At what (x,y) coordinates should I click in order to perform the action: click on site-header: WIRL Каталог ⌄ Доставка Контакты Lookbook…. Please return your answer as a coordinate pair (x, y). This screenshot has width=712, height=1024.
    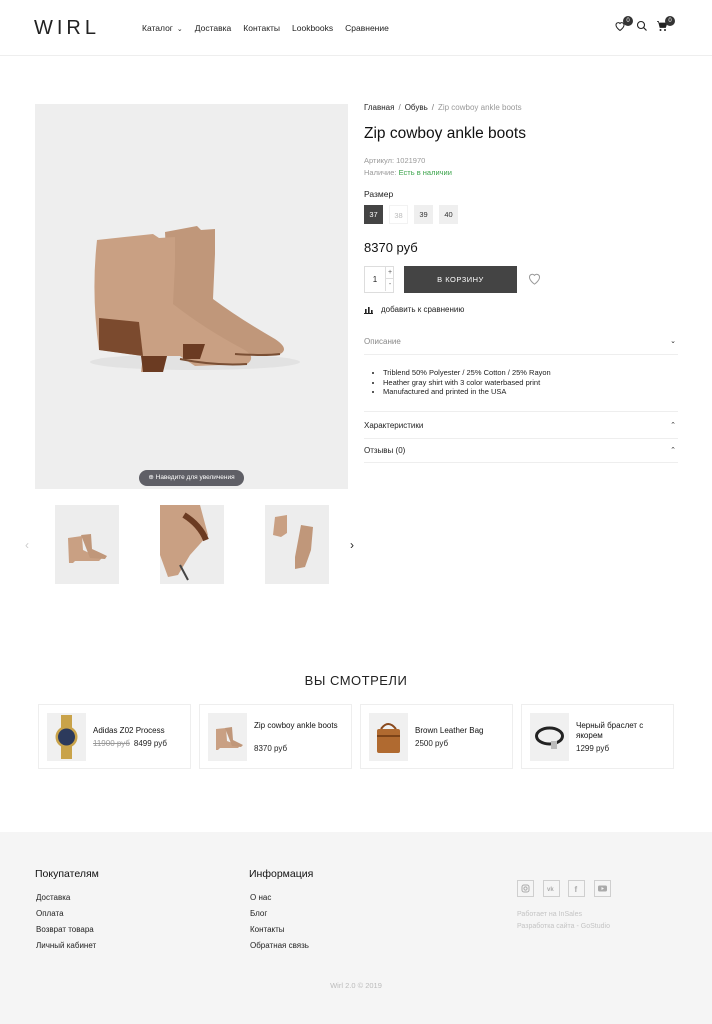
    Looking at the image, I should click on (356, 28).